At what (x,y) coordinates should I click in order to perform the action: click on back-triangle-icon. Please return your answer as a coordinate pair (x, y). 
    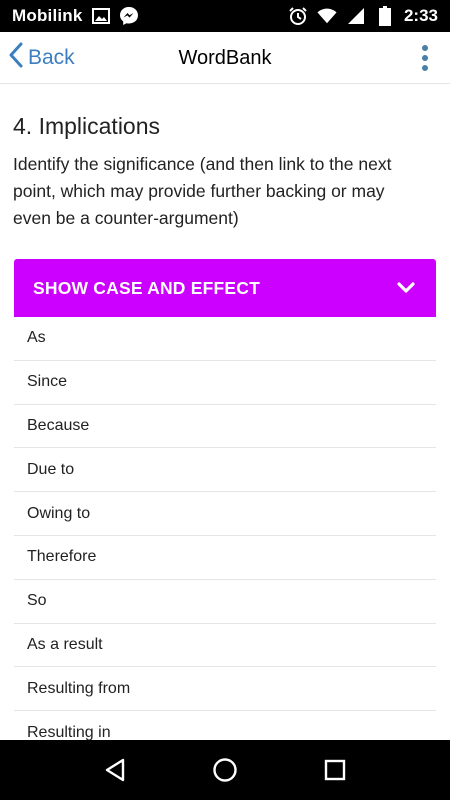
    Looking at the image, I should click on (115, 770).